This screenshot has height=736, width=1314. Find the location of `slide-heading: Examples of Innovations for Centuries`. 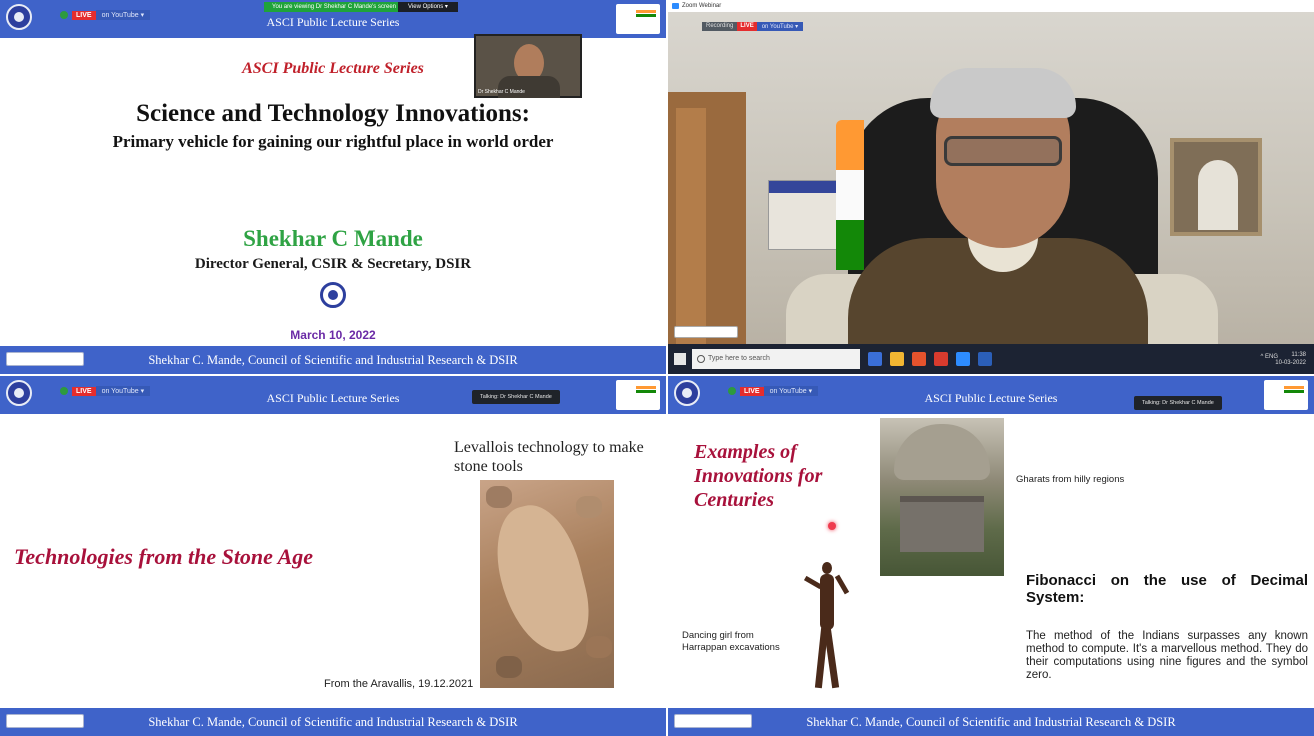

slide-heading: Examples of Innovations for Centuries is located at coordinates (758, 476).